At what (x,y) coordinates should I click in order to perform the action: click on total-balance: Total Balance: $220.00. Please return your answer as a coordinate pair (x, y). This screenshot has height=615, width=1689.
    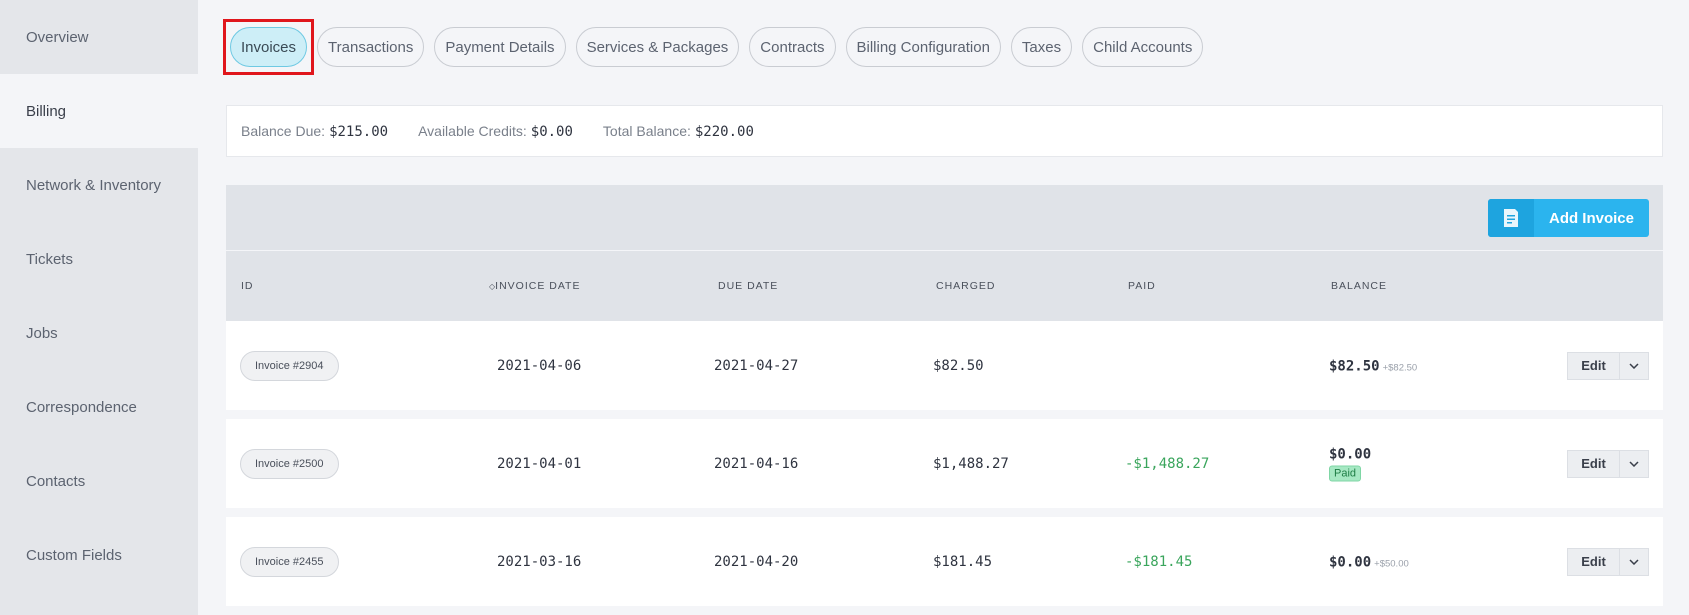
    Looking at the image, I should click on (678, 131).